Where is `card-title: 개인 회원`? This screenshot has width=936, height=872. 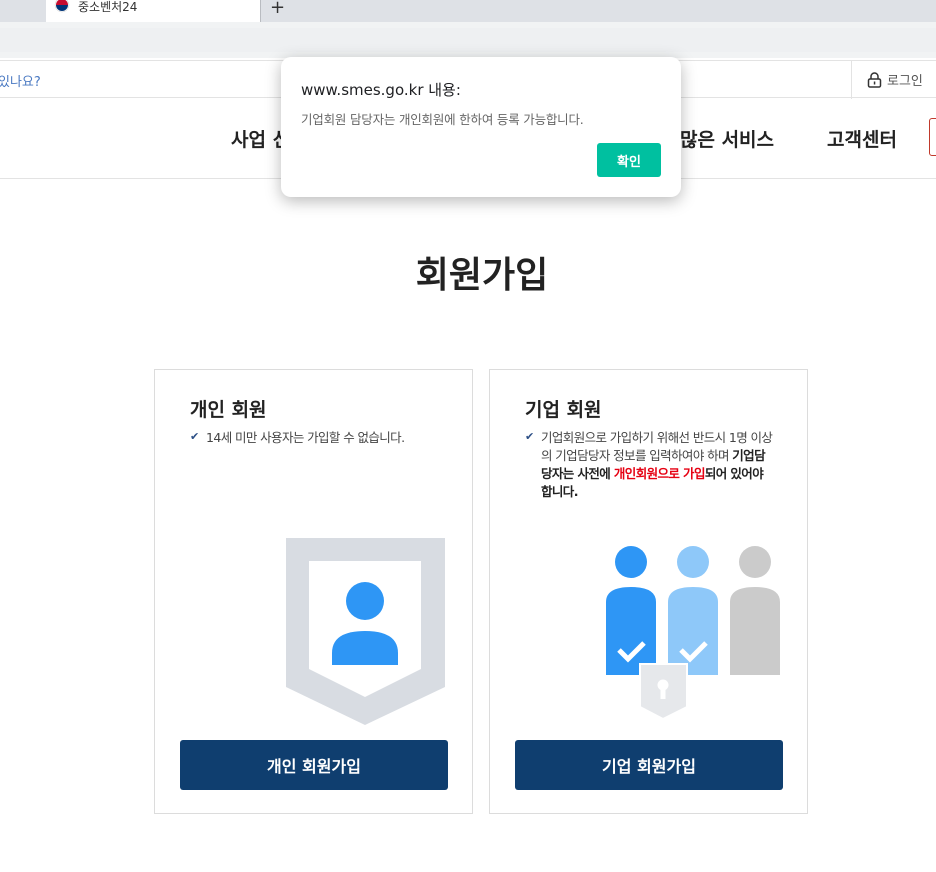
card-title: 개인 회원 is located at coordinates (228, 410).